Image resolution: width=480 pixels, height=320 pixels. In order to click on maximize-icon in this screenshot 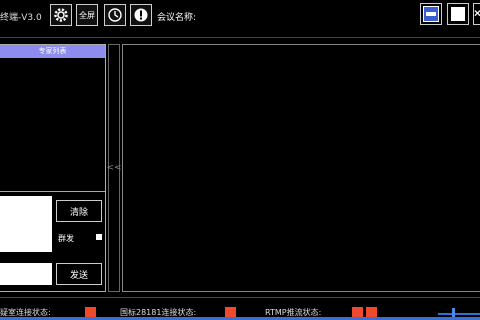, I will do `click(458, 14)`.